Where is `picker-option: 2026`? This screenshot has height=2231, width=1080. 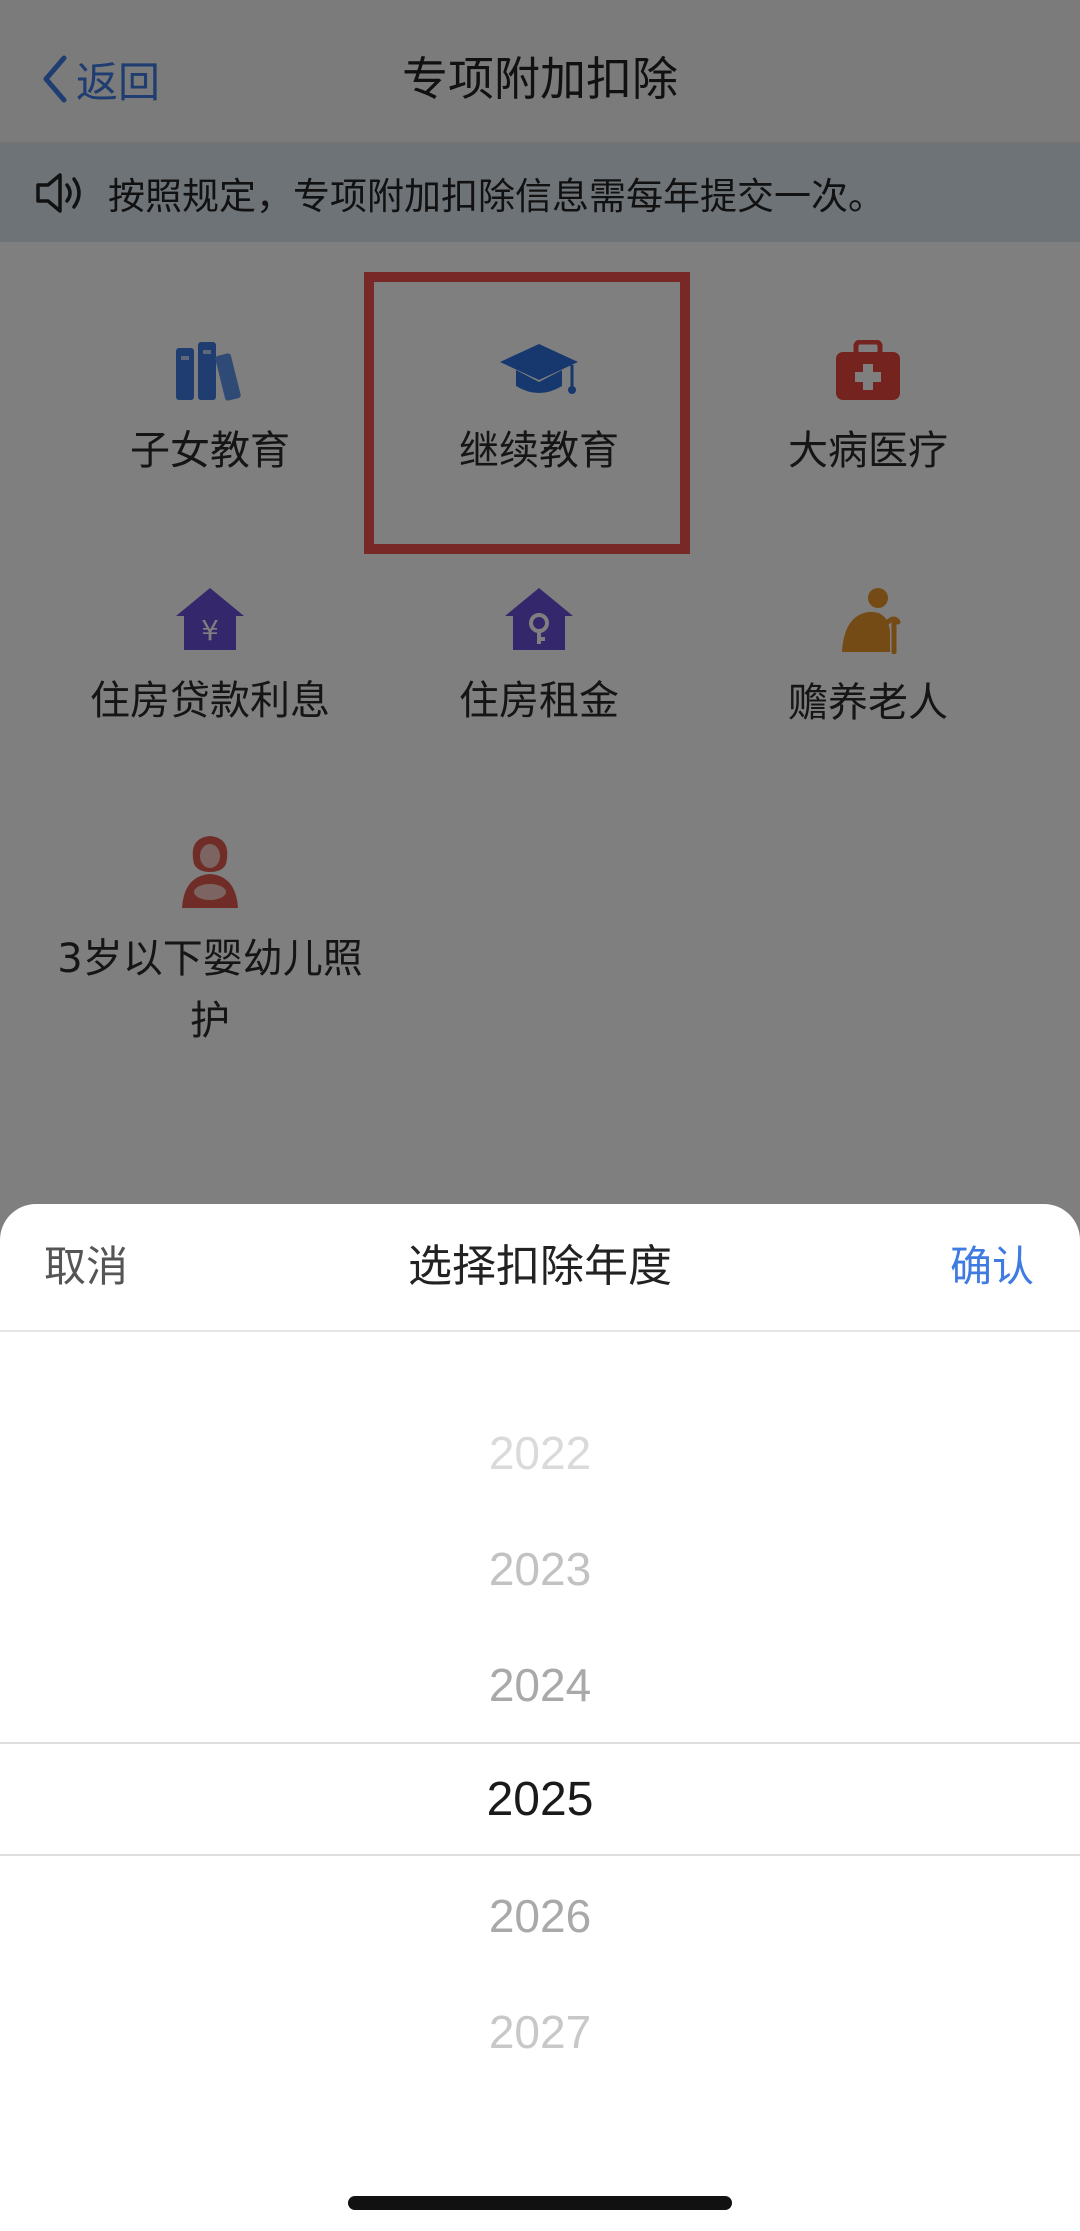
picker-option: 2026 is located at coordinates (540, 1916).